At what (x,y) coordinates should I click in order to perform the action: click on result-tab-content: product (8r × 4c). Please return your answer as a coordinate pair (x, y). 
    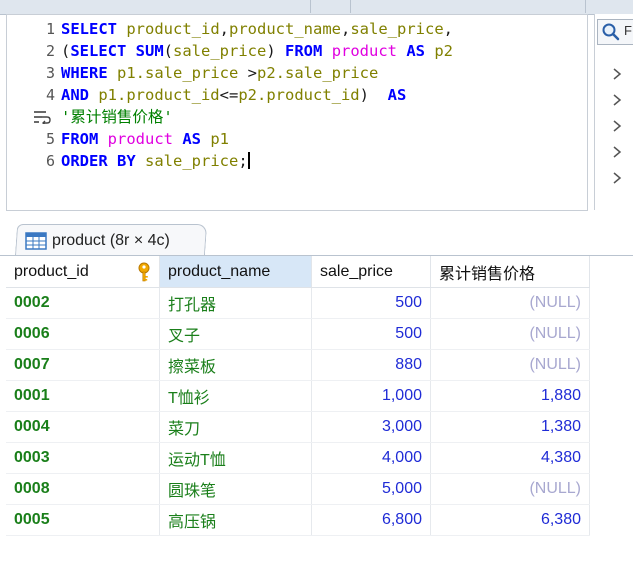
    Looking at the image, I should click on (97, 241).